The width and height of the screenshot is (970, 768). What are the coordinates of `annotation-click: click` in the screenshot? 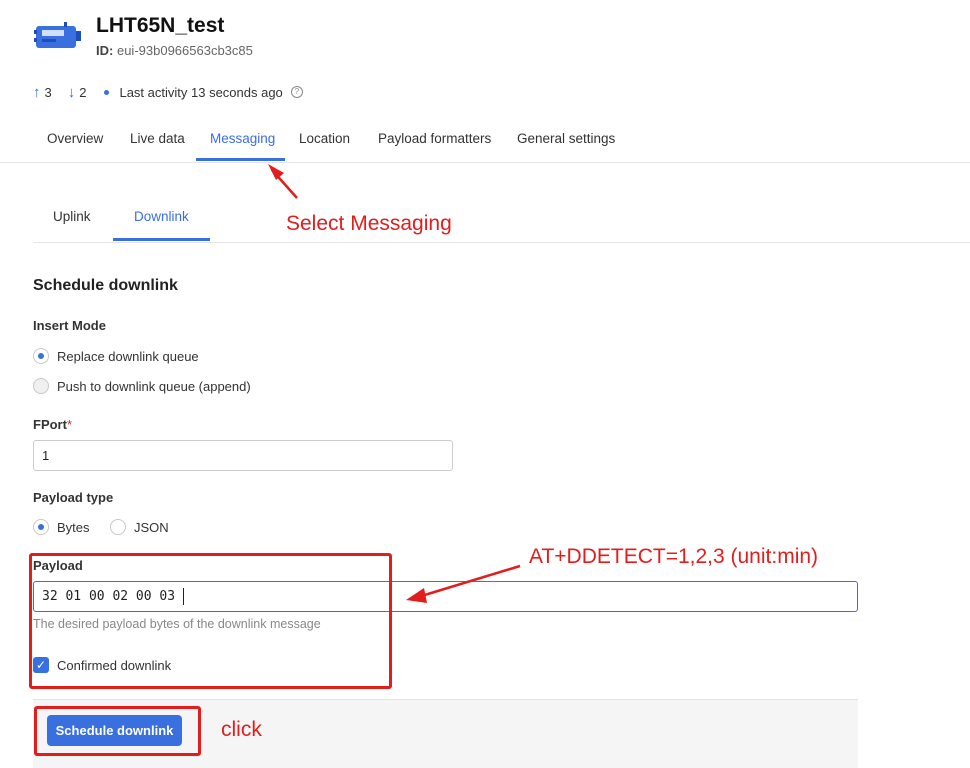 It's located at (241, 729).